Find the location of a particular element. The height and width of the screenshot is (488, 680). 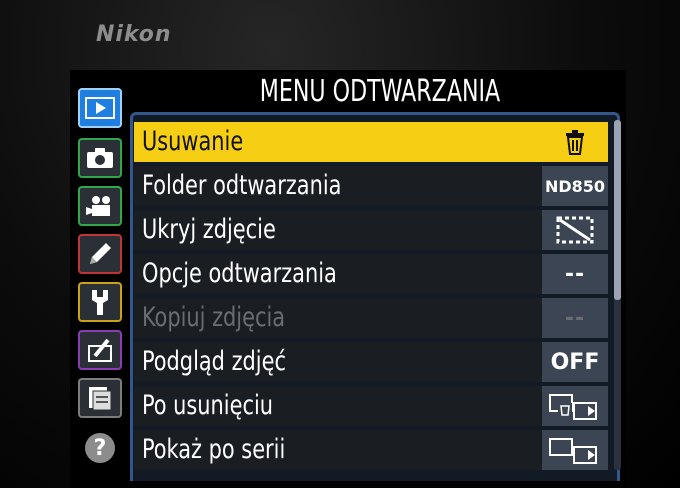

menu-item-after-burst: Pokaż po serii is located at coordinates (371, 450).